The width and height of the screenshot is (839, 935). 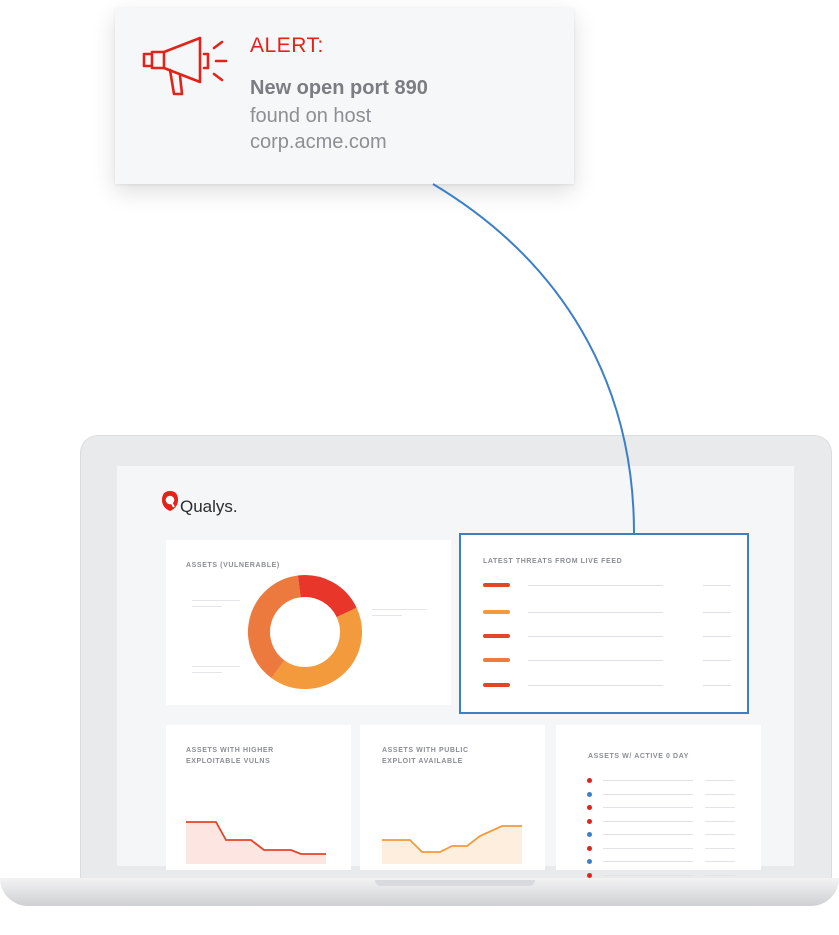 I want to click on alert-message-line3: corp.acme.com, so click(x=318, y=142).